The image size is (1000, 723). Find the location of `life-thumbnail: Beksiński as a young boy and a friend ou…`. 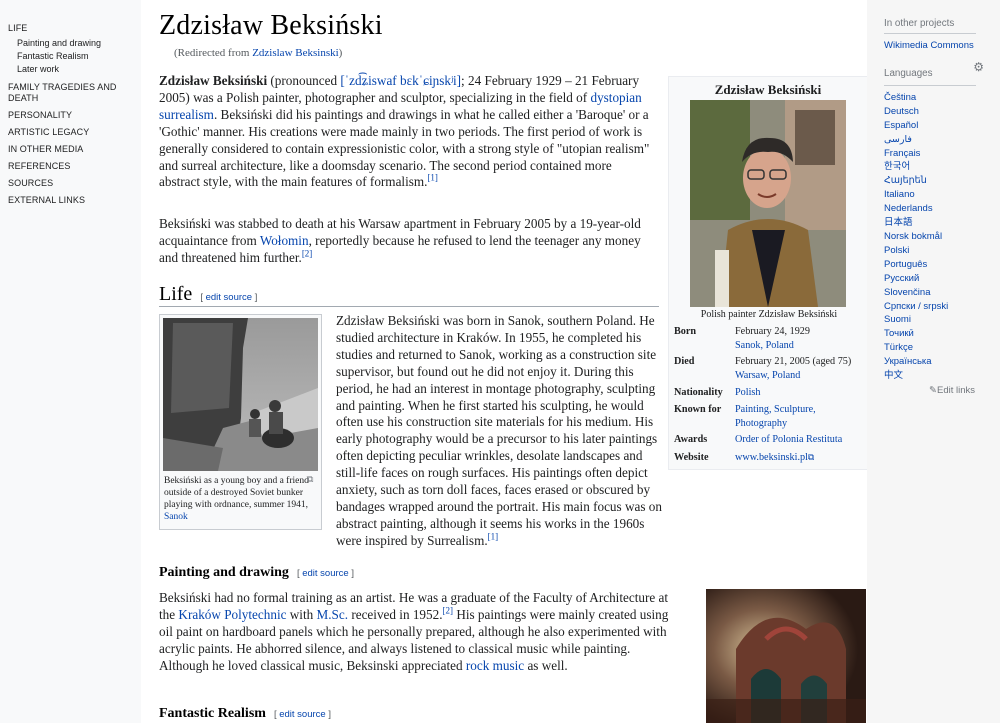

life-thumbnail: Beksiński as a young boy and a friend ou… is located at coordinates (240, 422).